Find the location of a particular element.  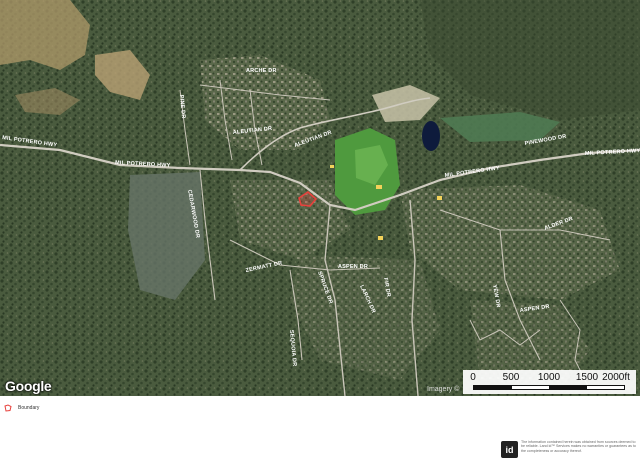

scale-label: 1500 is located at coordinates (587, 377).